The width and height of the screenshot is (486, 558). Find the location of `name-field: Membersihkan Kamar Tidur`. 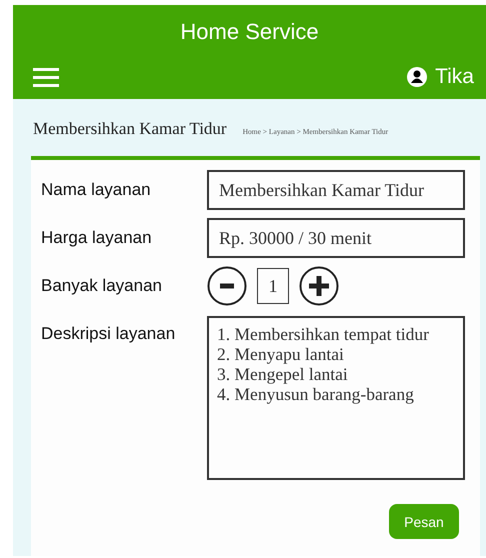

name-field: Membersihkan Kamar Tidur is located at coordinates (336, 190).